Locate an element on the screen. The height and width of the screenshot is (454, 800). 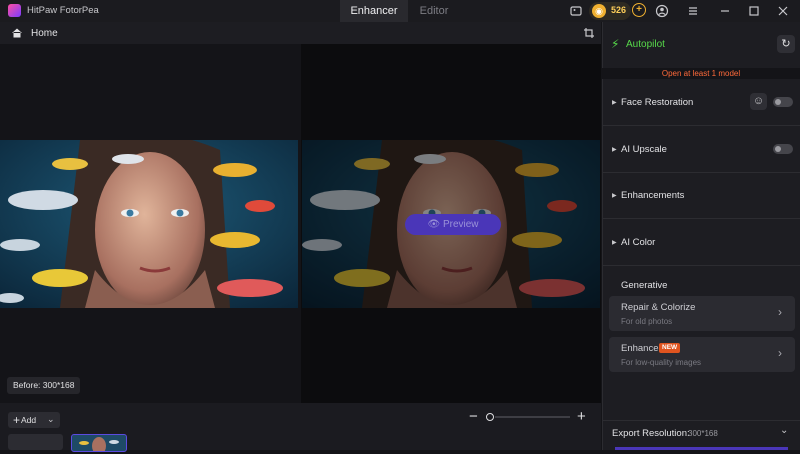
enhancer-card: Enhancer NEW For low-quality images › is located at coordinates (702, 354).